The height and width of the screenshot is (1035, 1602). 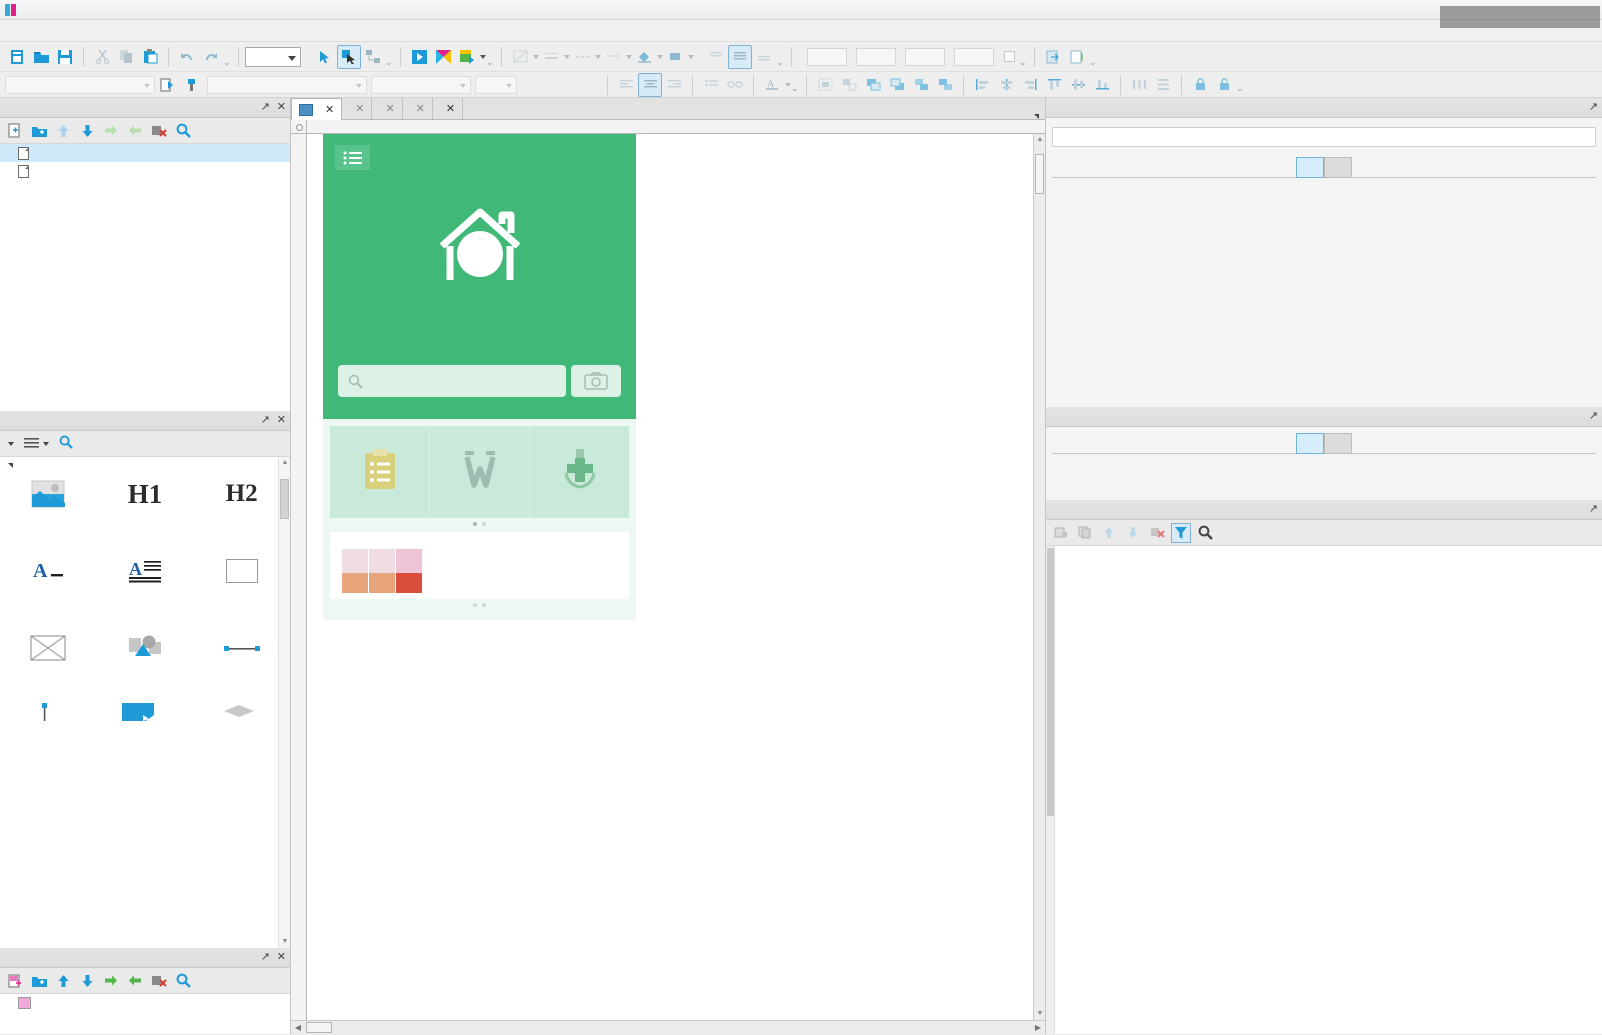 What do you see at coordinates (145, 1003) in the screenshot?
I see `master-item` at bounding box center [145, 1003].